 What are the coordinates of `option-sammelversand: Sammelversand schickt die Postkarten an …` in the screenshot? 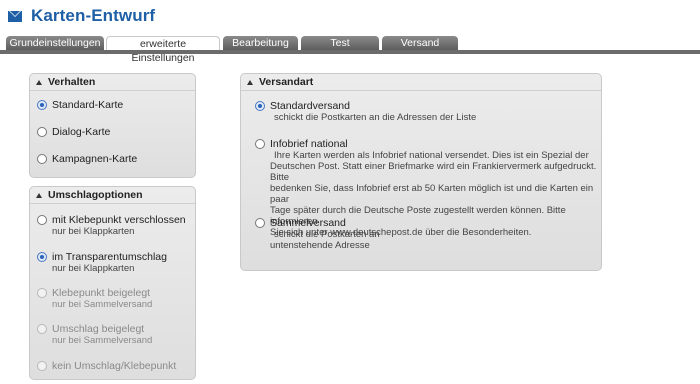 It's located at (317, 234).